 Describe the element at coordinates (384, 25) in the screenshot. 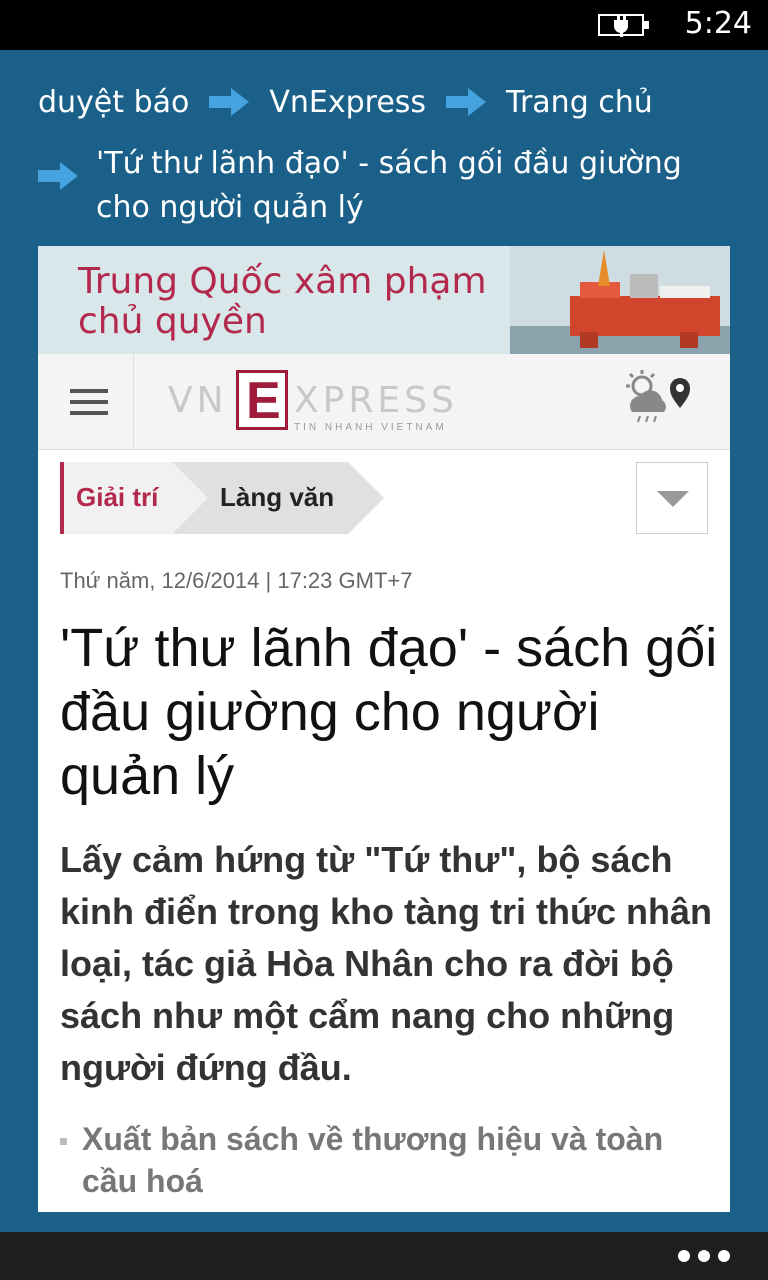

I see `status-bar: 5:24` at that location.